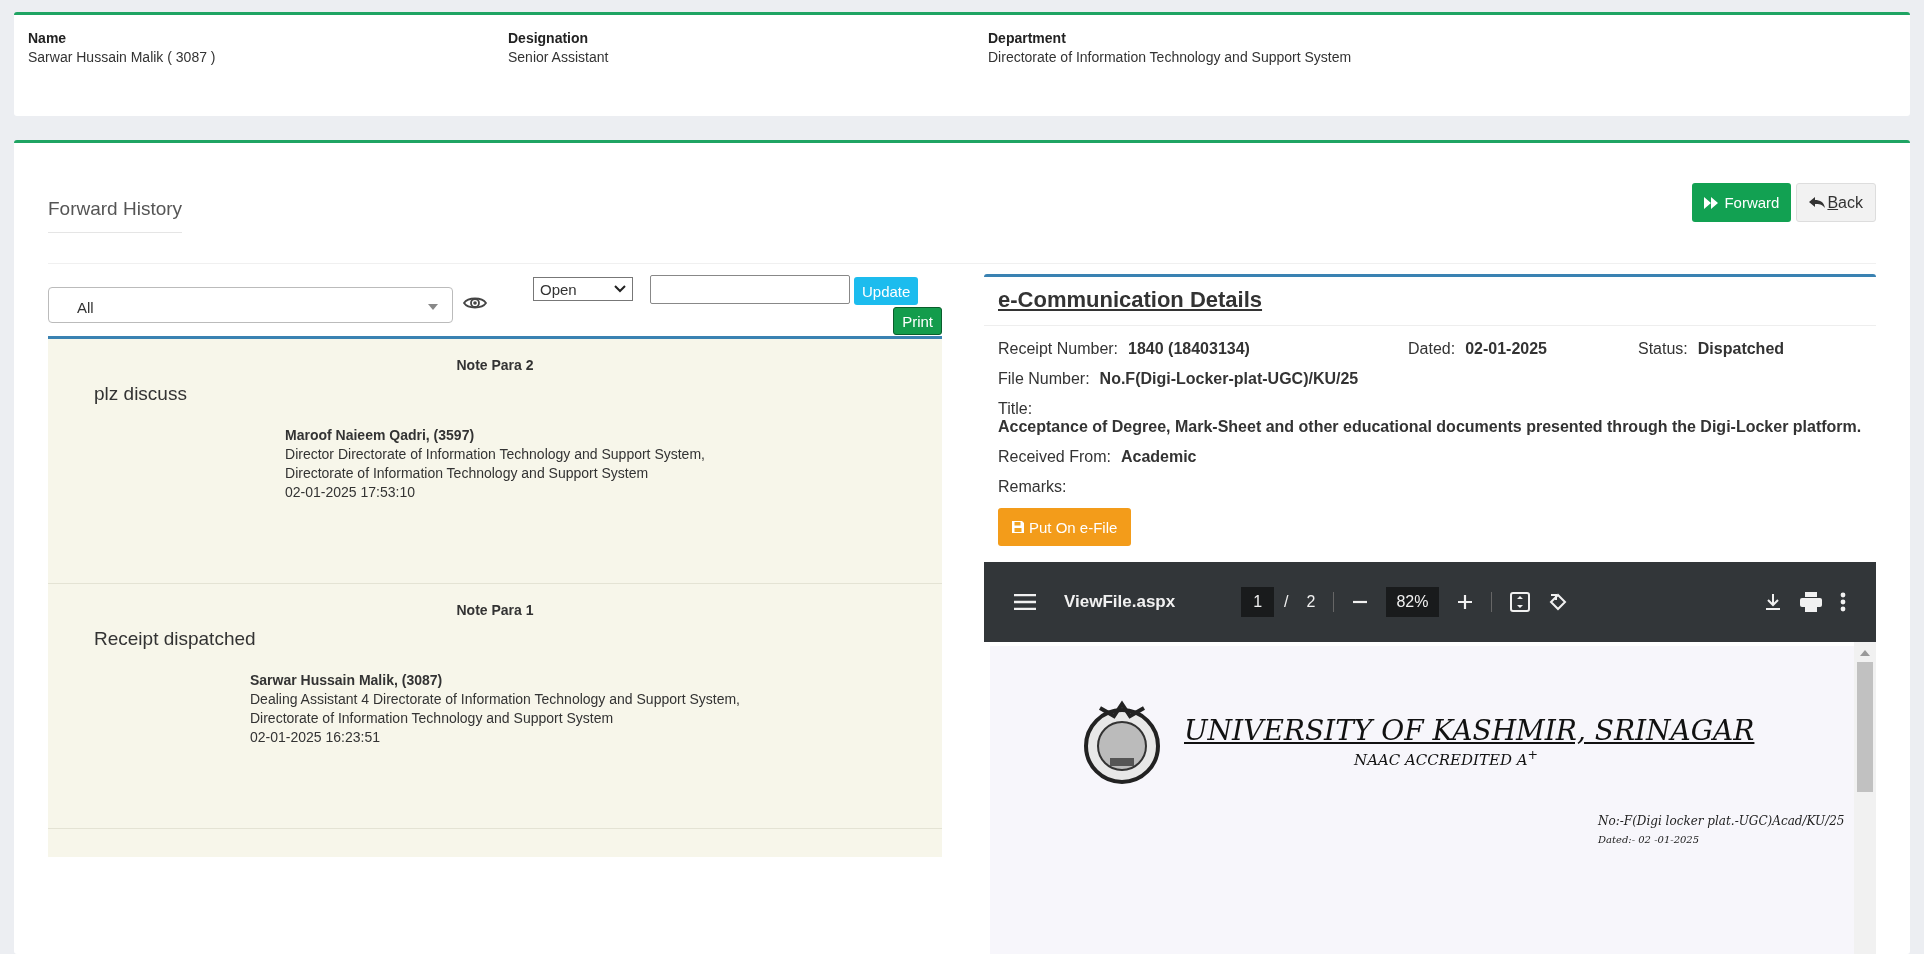 Image resolution: width=1924 pixels, height=954 pixels. I want to click on file-name: ViewFile.aspx, so click(1120, 602).